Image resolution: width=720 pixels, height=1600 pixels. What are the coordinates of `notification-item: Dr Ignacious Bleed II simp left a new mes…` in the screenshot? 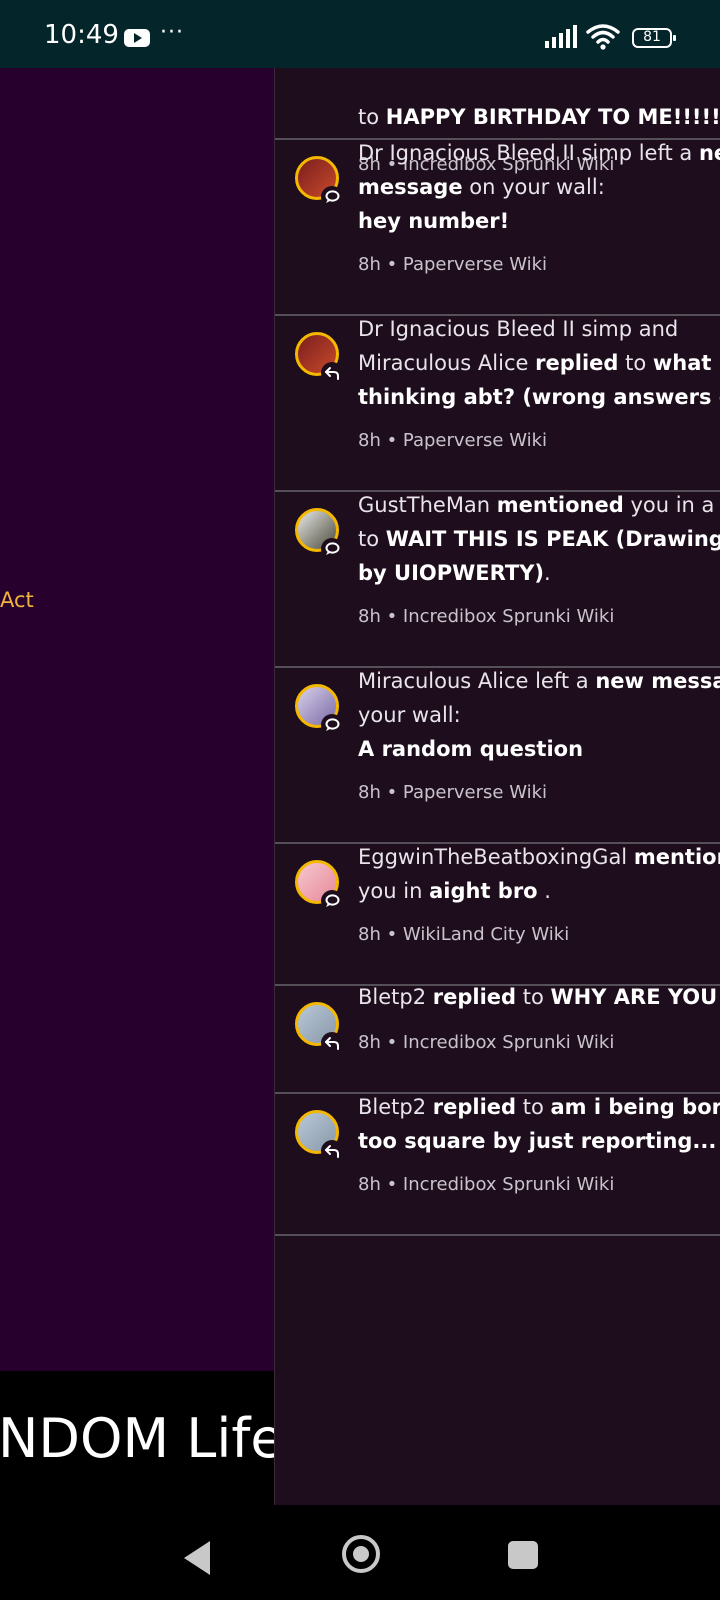 It's located at (497, 228).